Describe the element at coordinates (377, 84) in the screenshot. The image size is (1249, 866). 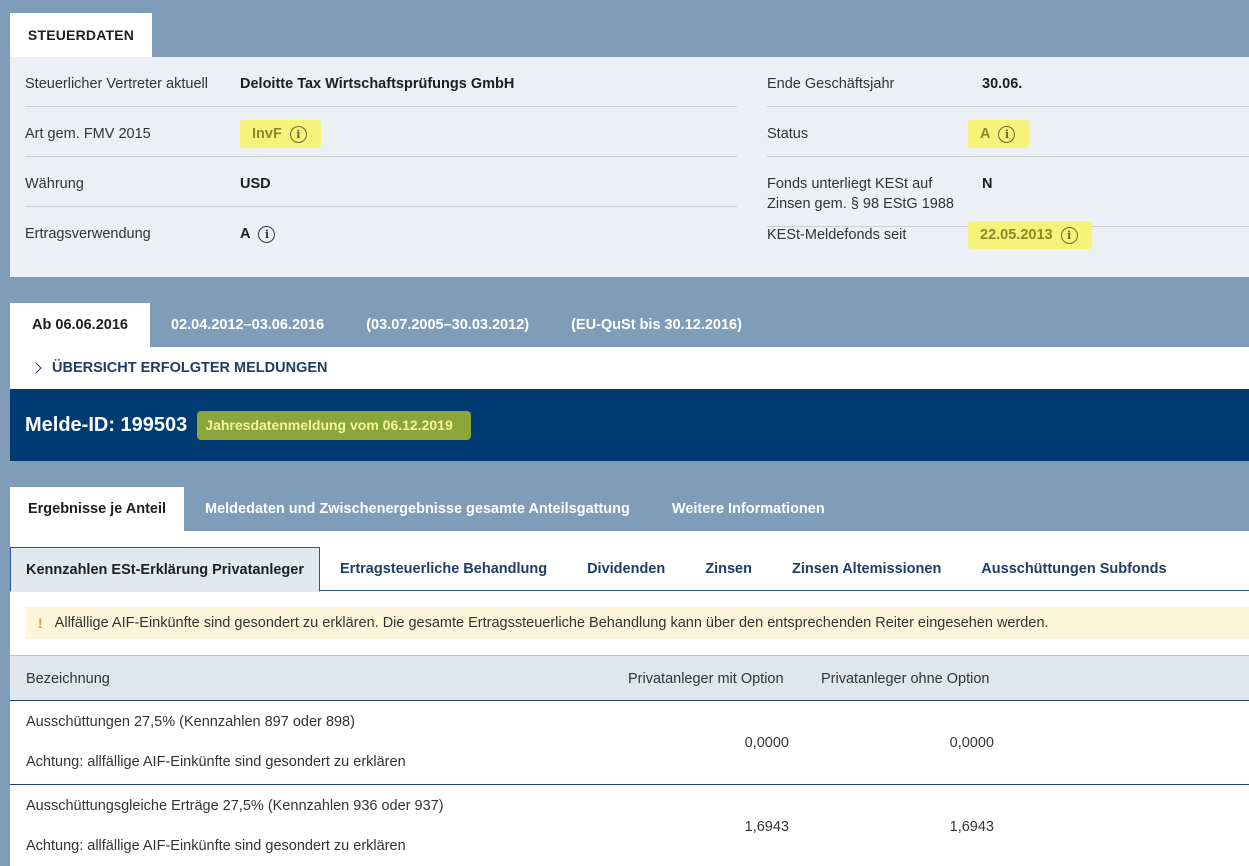
I see `value-steuerlicher-vertreter: Deloitte Tax Wirtschaftsprüfungs GmbH` at that location.